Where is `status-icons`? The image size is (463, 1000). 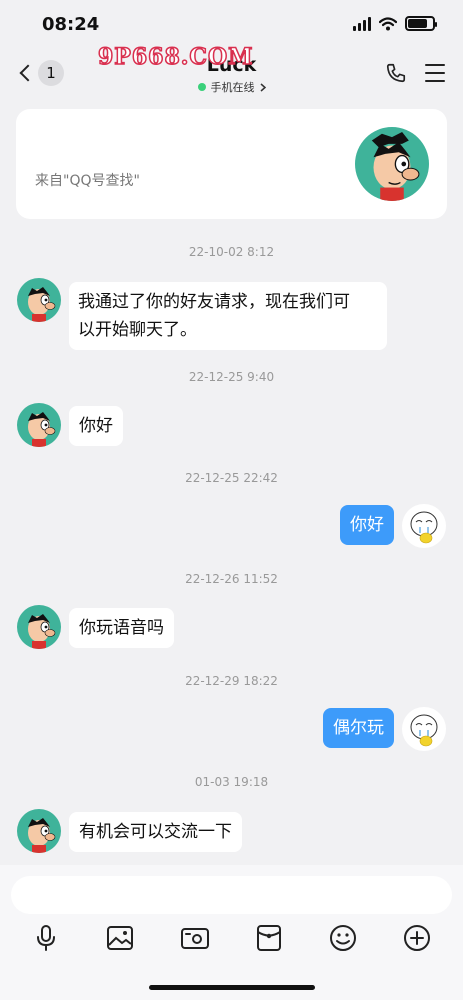 status-icons is located at coordinates (395, 23).